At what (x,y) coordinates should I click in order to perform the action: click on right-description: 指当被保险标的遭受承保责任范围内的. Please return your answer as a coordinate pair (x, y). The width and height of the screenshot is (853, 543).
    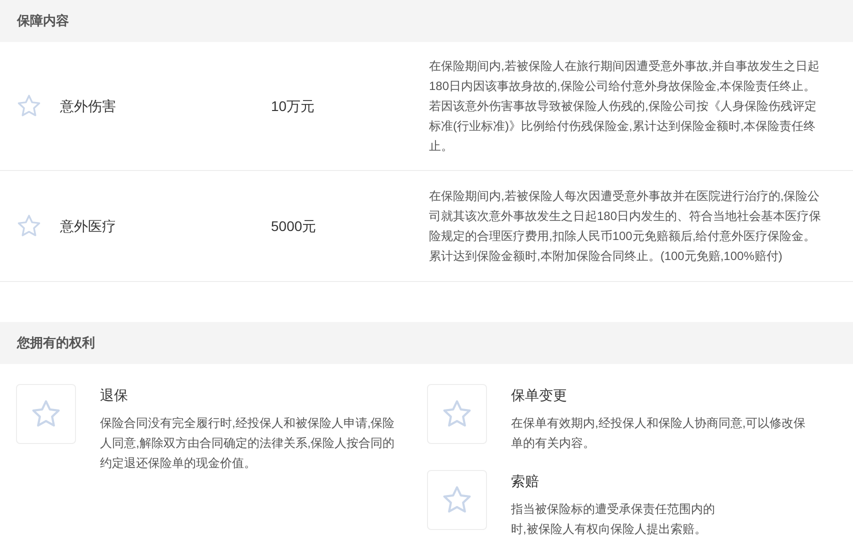
    Looking at the image, I should click on (613, 509).